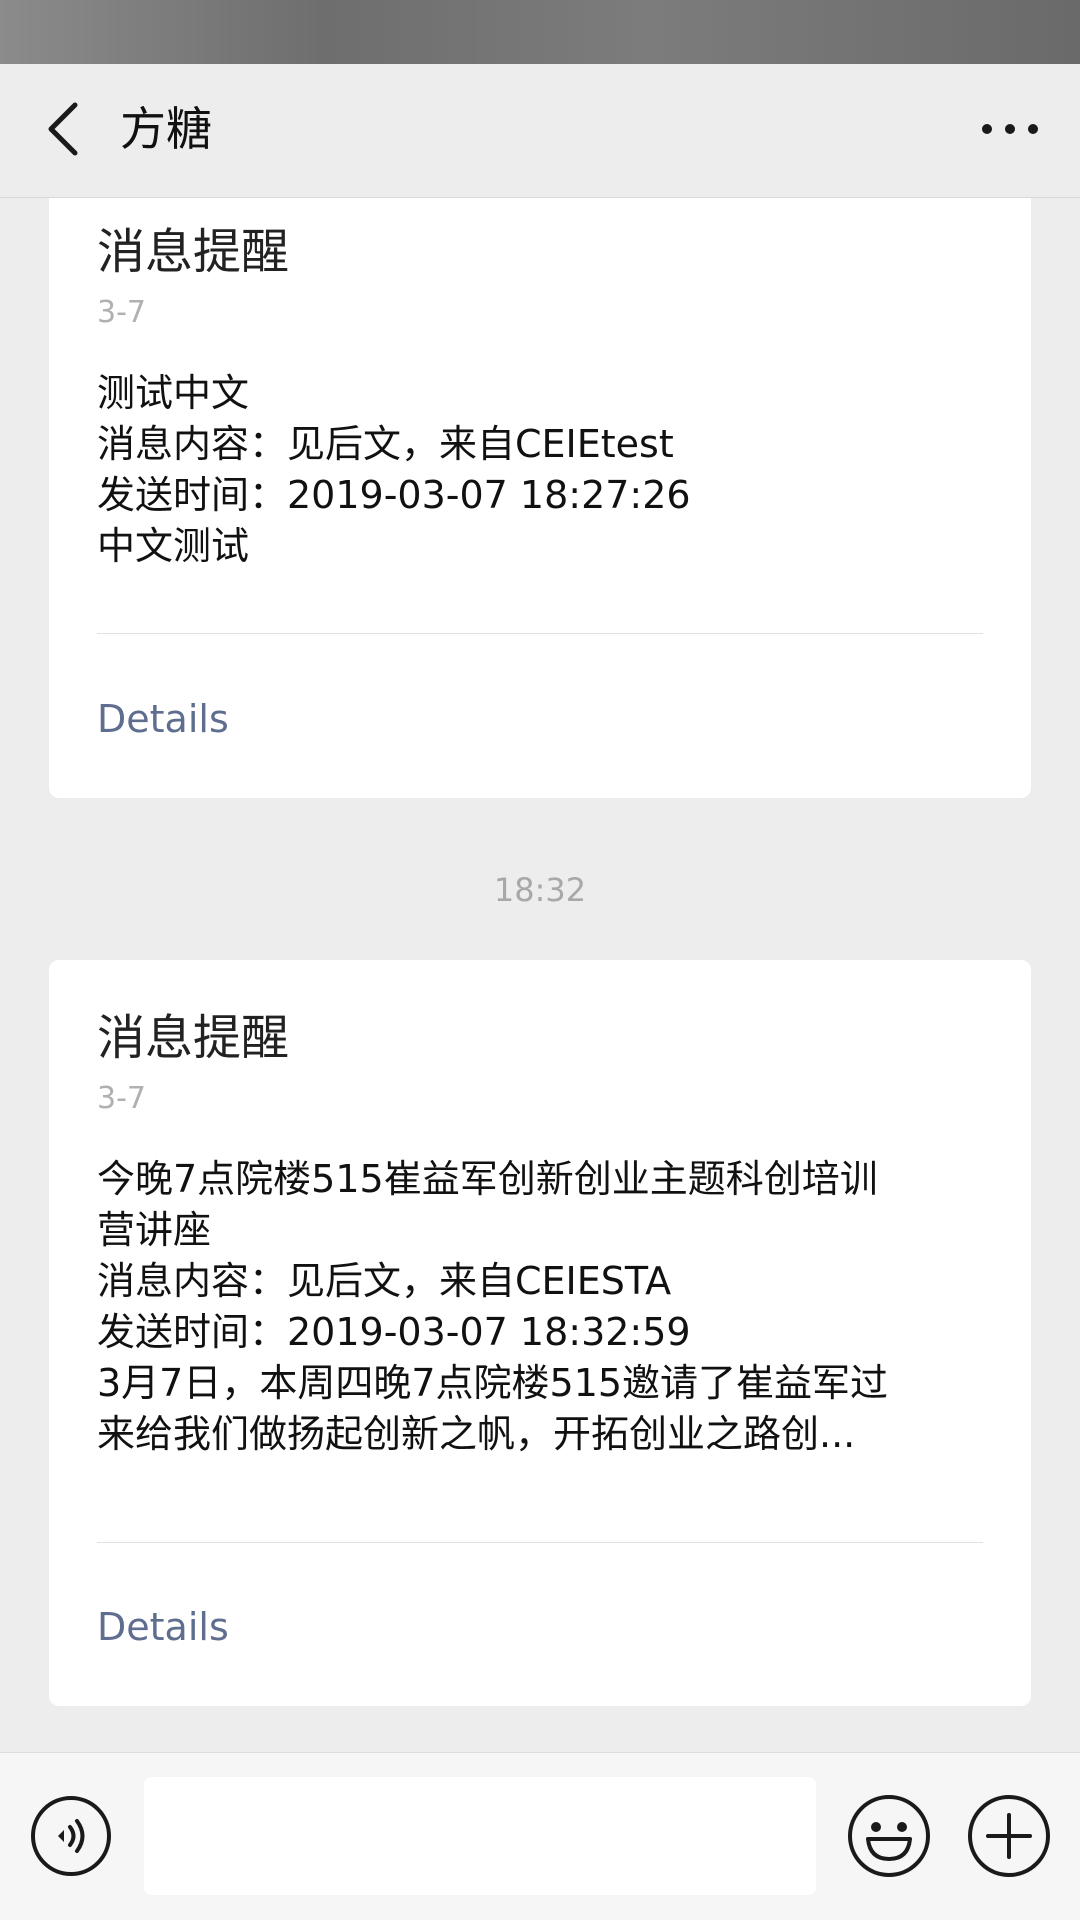 Image resolution: width=1080 pixels, height=1920 pixels. Describe the element at coordinates (154, 1230) in the screenshot. I see `message-line: 营讲座` at that location.